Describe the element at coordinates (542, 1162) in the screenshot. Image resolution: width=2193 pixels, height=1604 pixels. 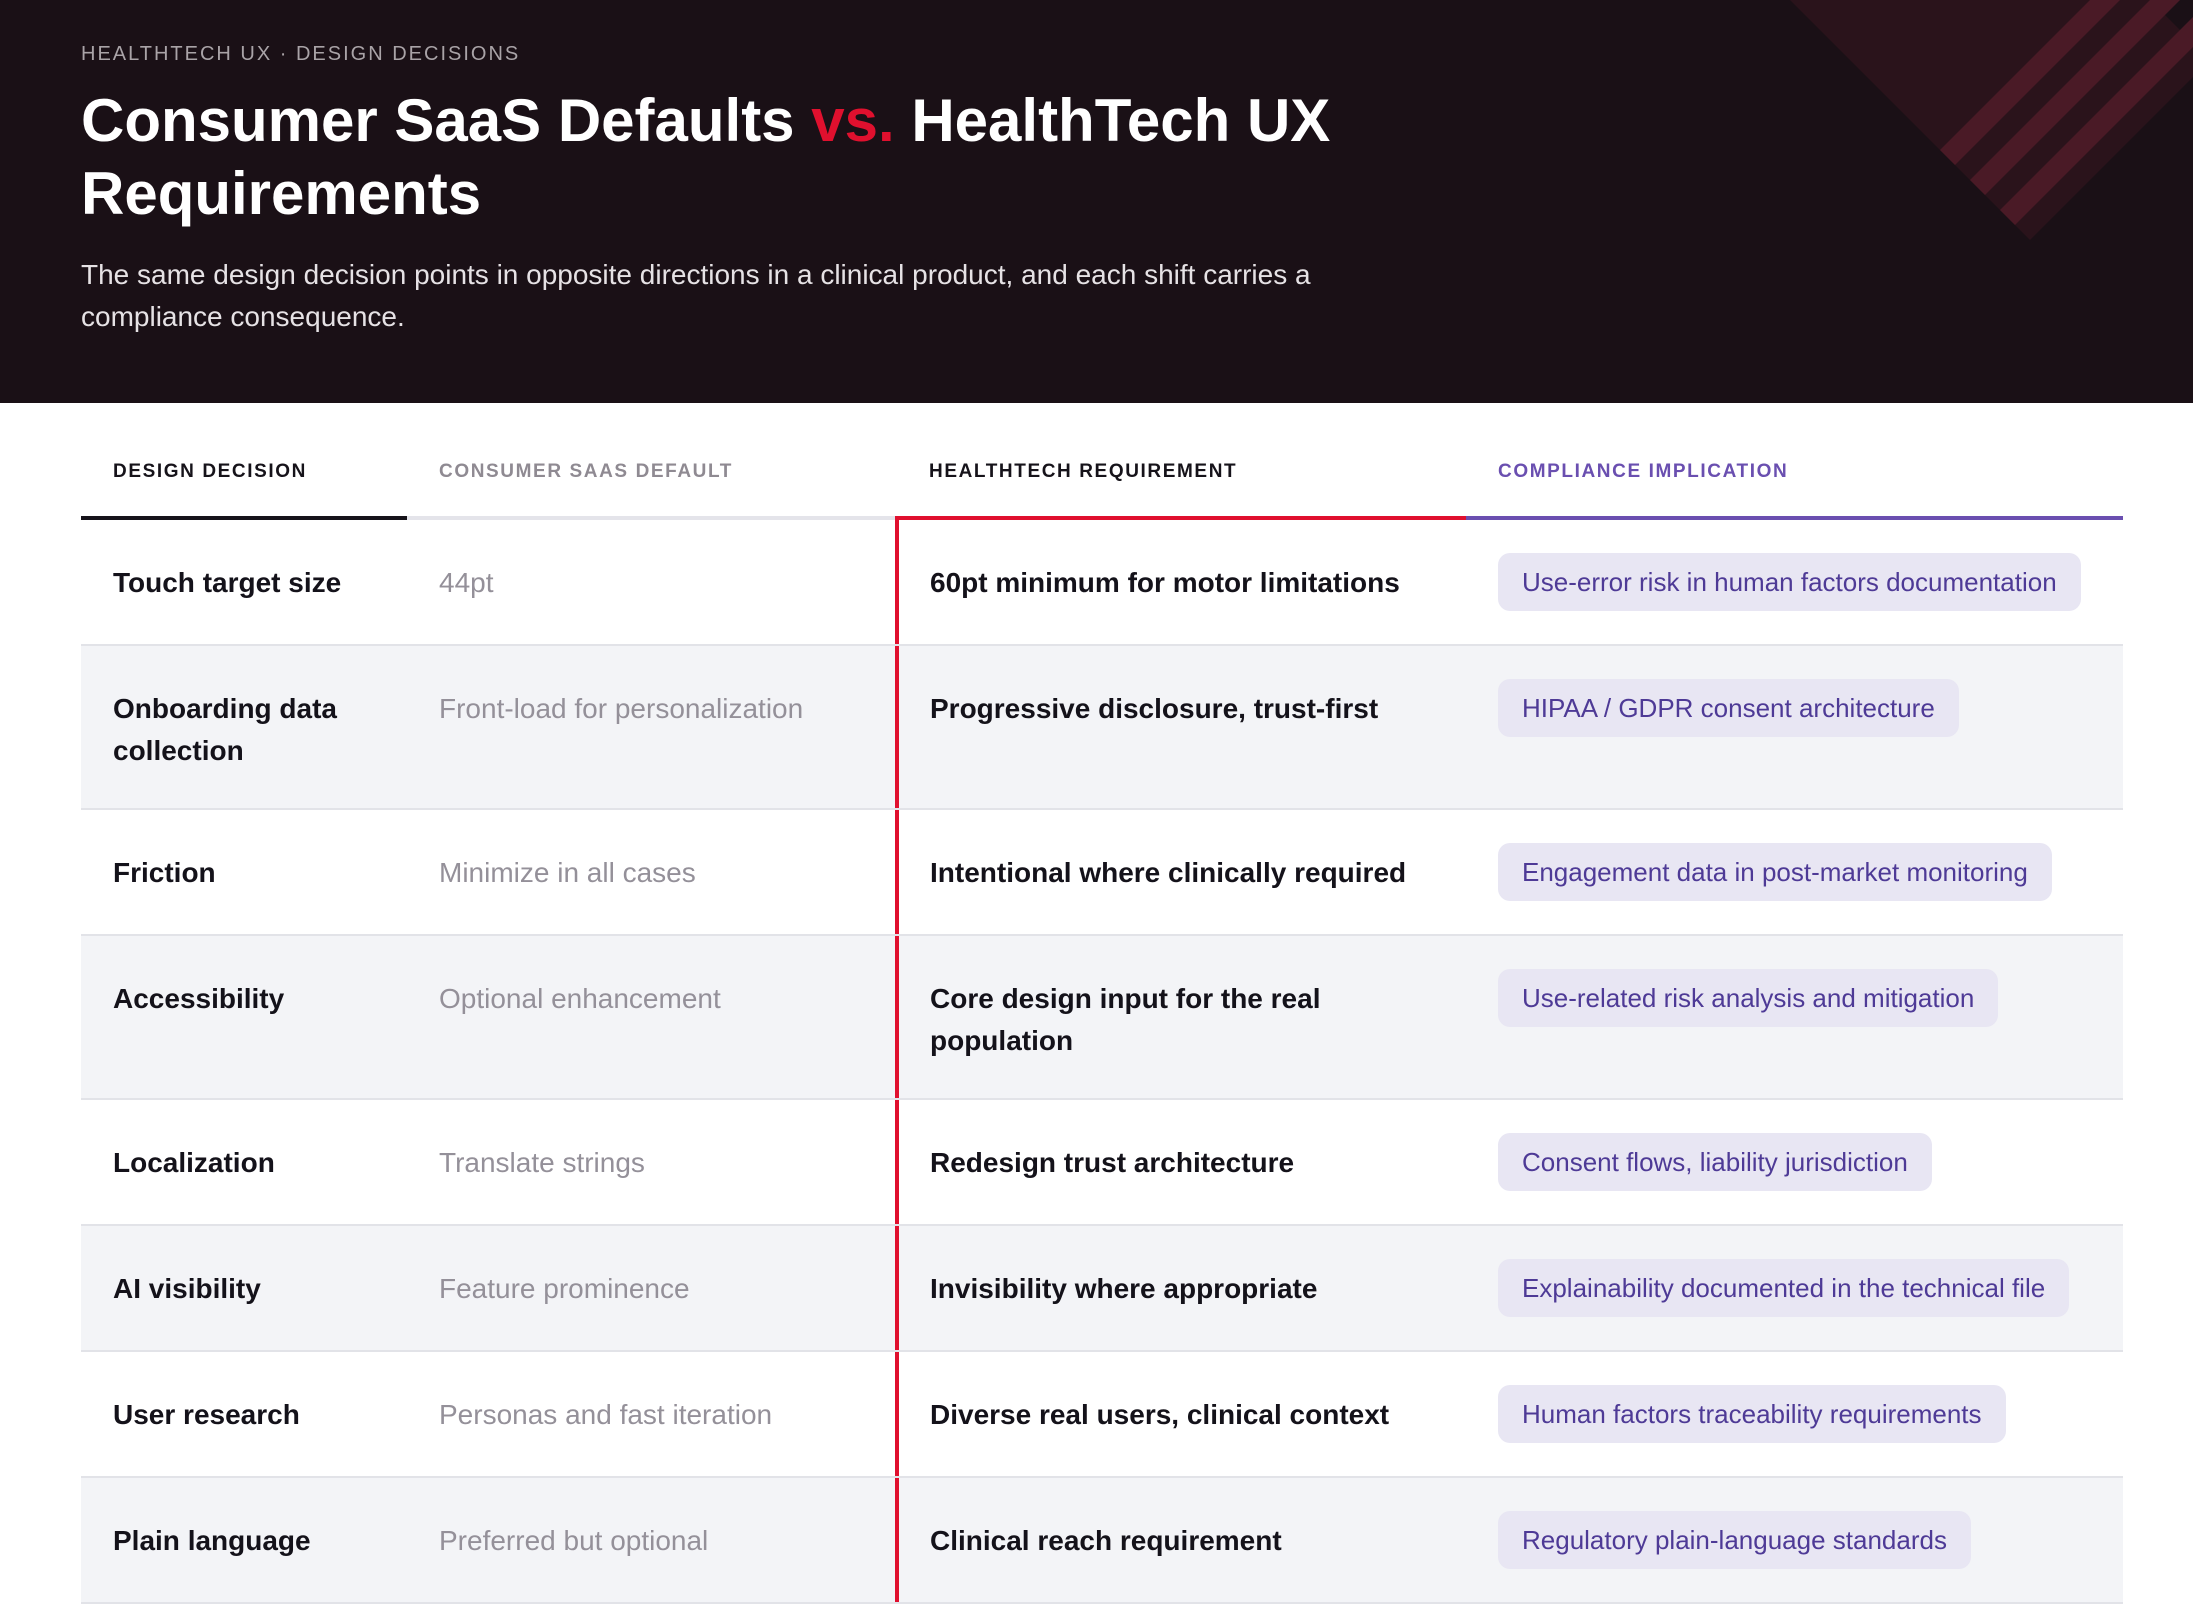
I see `consumer-default-cell: Translate strings` at that location.